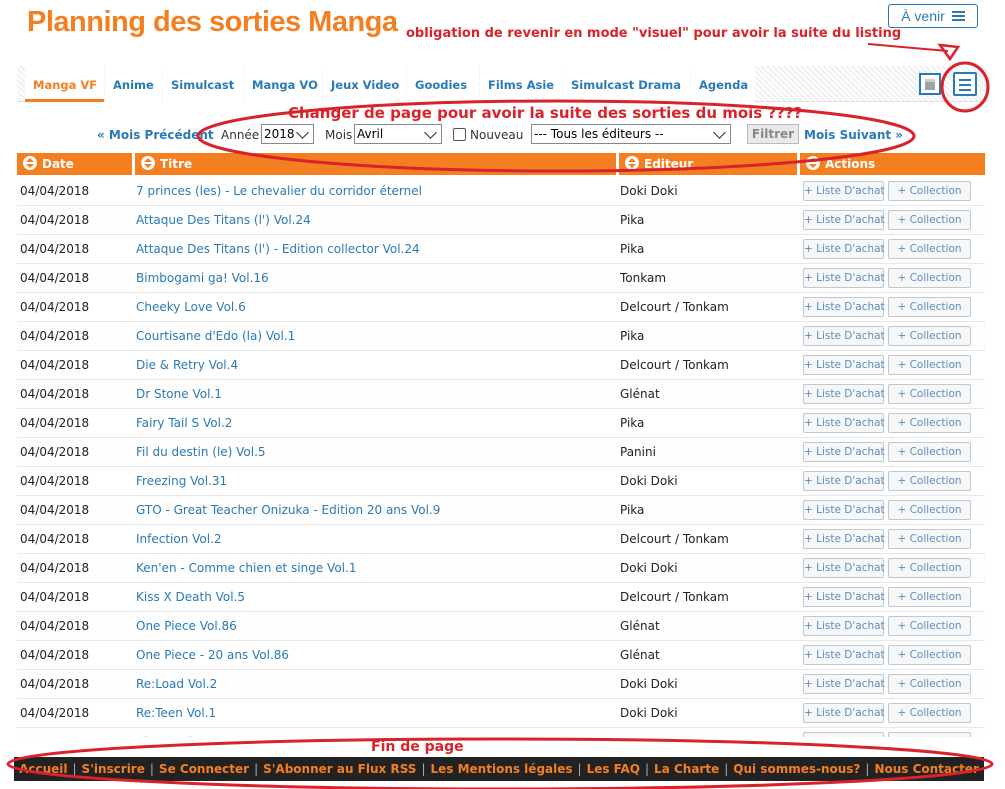 This screenshot has height=789, width=1005. I want to click on release-title-link: Kiss X Death Vol.5, so click(190, 597).